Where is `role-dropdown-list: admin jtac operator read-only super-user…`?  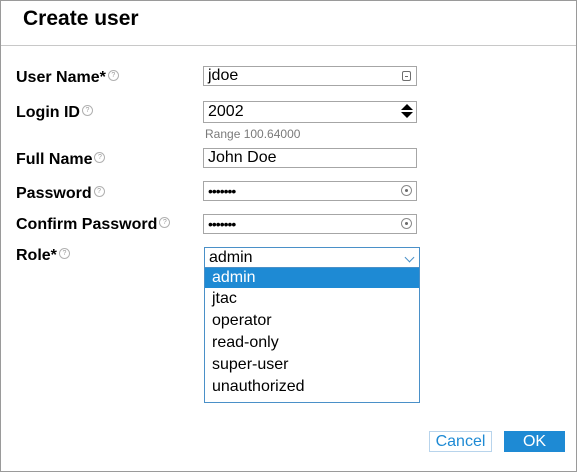 role-dropdown-list: admin jtac operator read-only super-user… is located at coordinates (312, 335).